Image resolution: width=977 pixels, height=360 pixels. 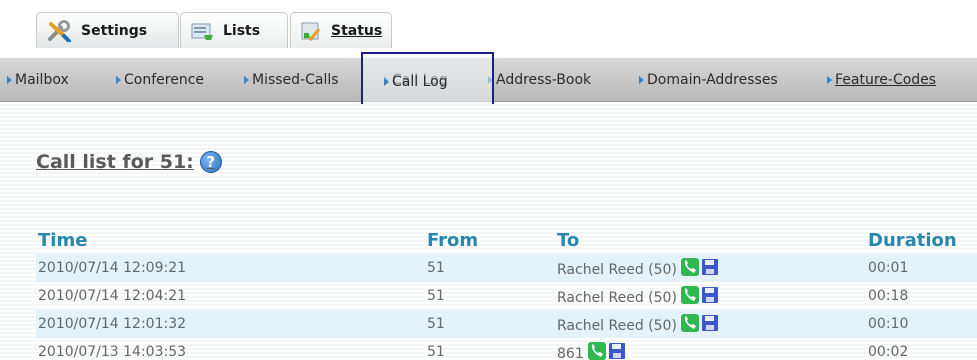 I want to click on subnav-mailbox-label: Mailbox, so click(x=42, y=80).